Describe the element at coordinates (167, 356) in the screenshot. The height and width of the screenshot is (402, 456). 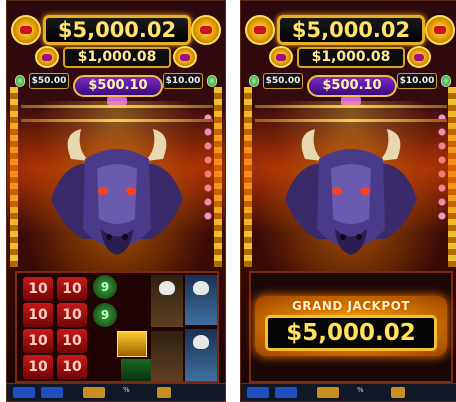
I see `bird-symbol` at that location.